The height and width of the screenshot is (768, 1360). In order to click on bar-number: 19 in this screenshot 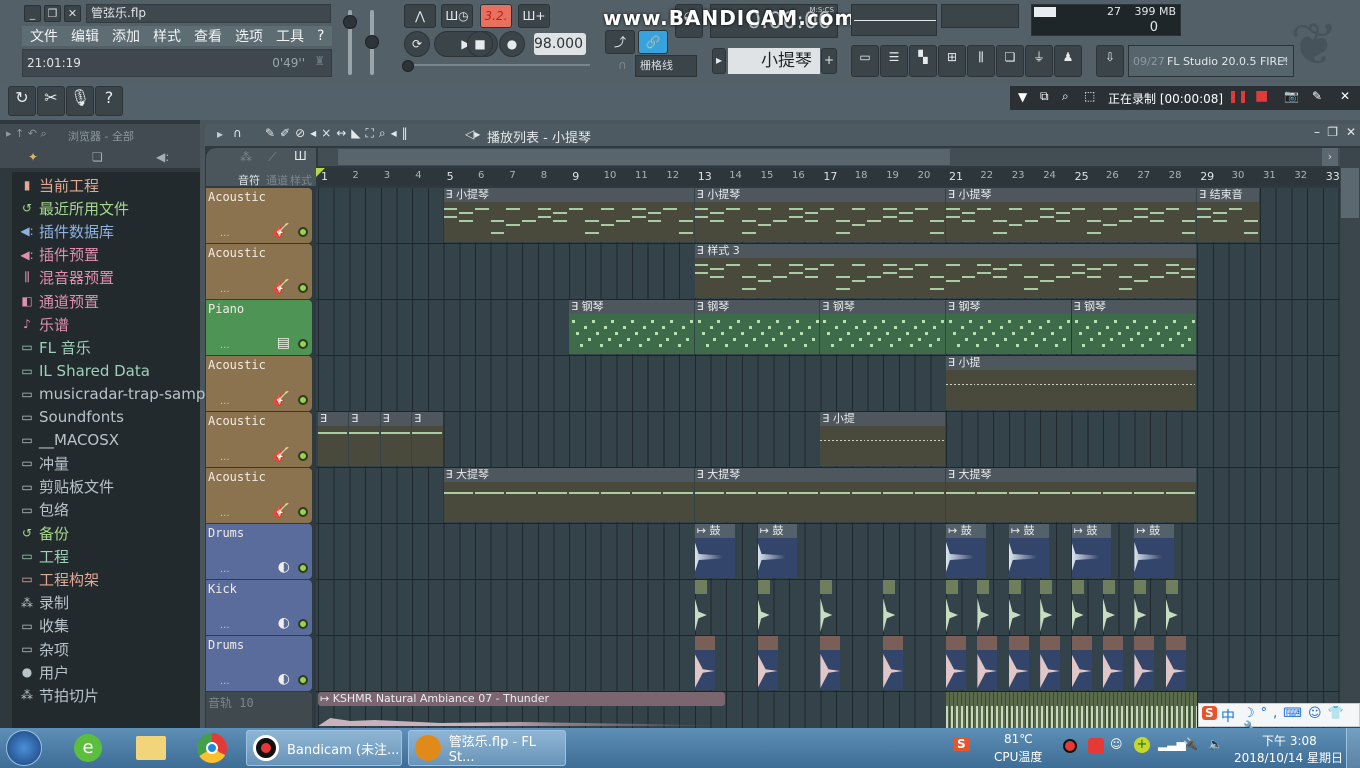, I will do `click(892, 175)`.